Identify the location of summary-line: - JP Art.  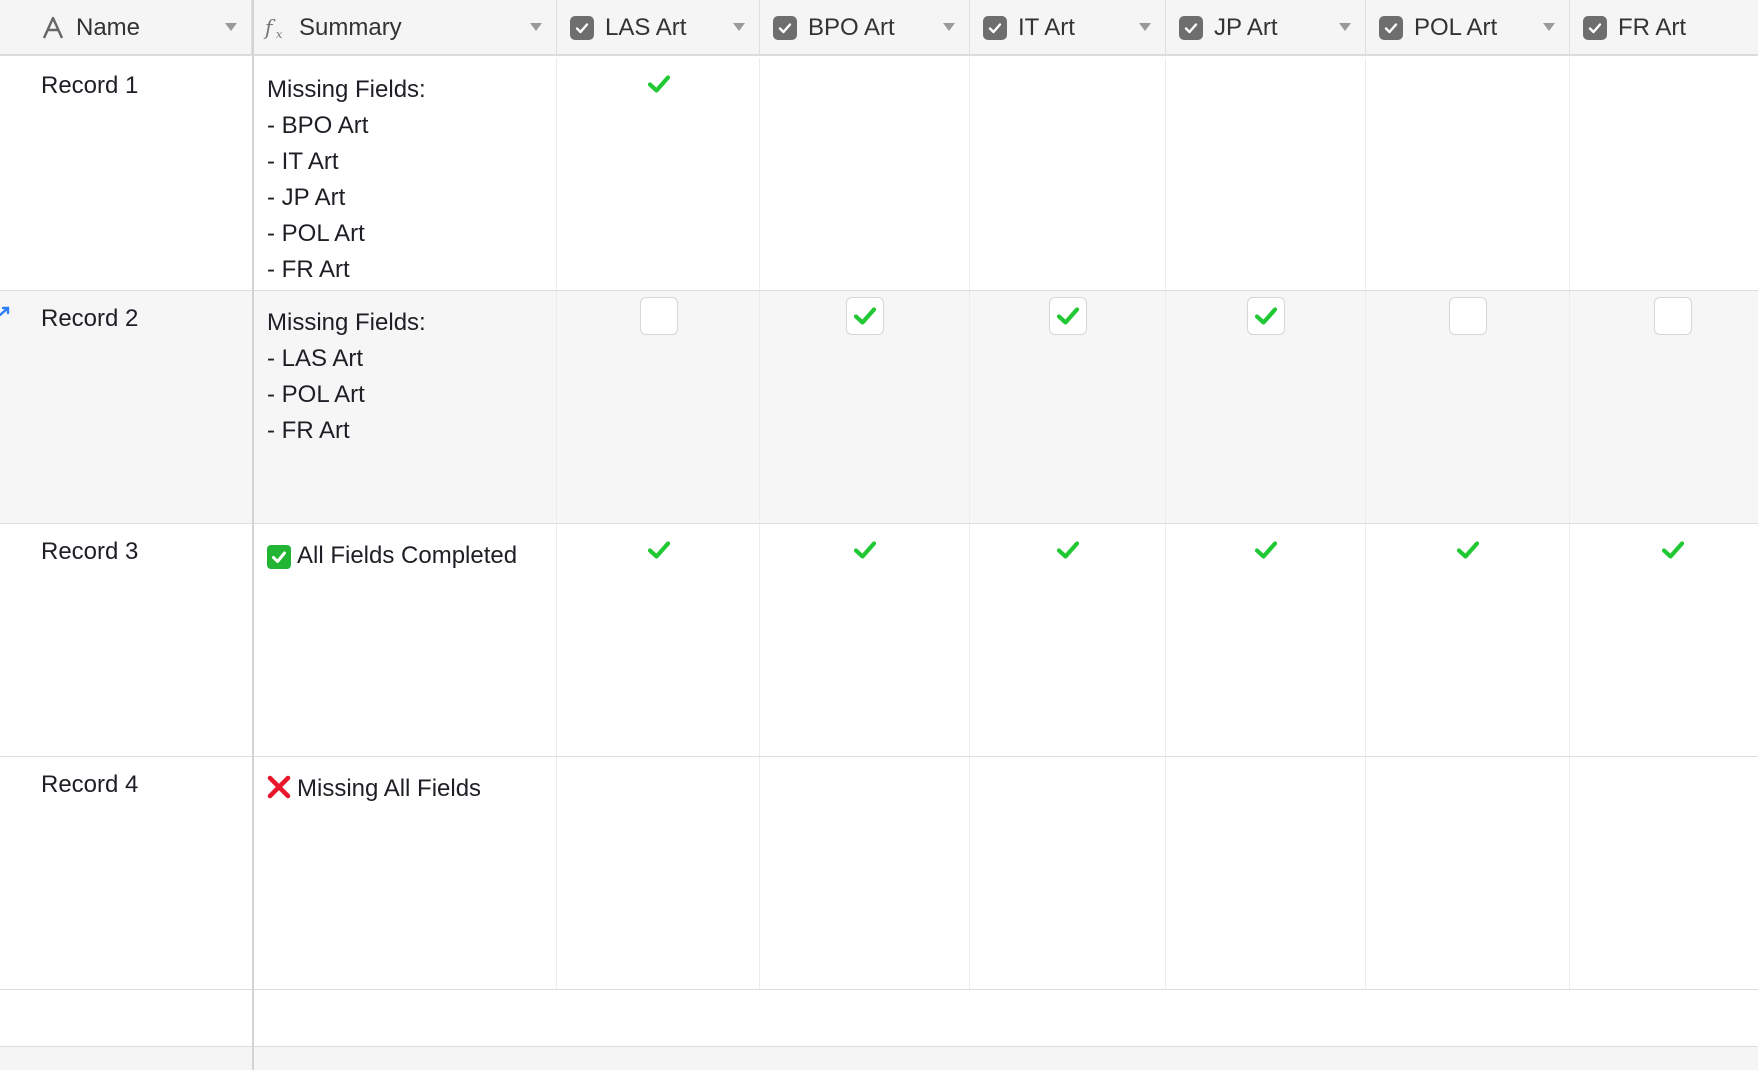
(346, 198).